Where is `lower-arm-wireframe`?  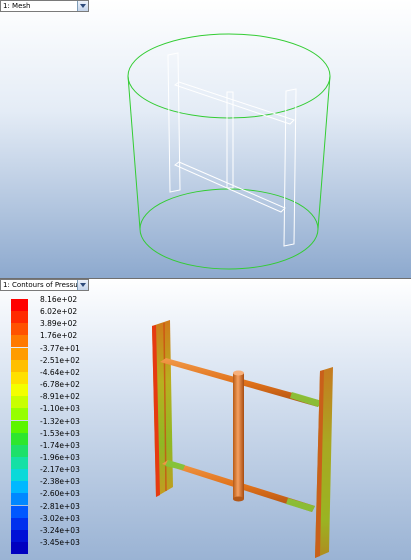
lower-arm-wireframe is located at coordinates (230, 187).